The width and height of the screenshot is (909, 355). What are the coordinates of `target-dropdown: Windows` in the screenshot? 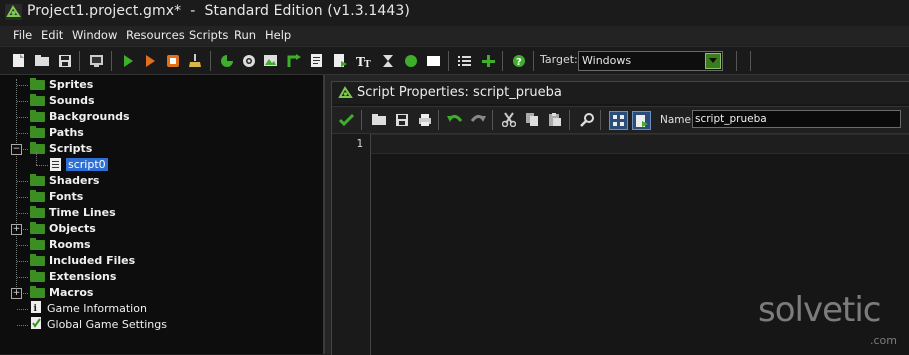 It's located at (650, 61).